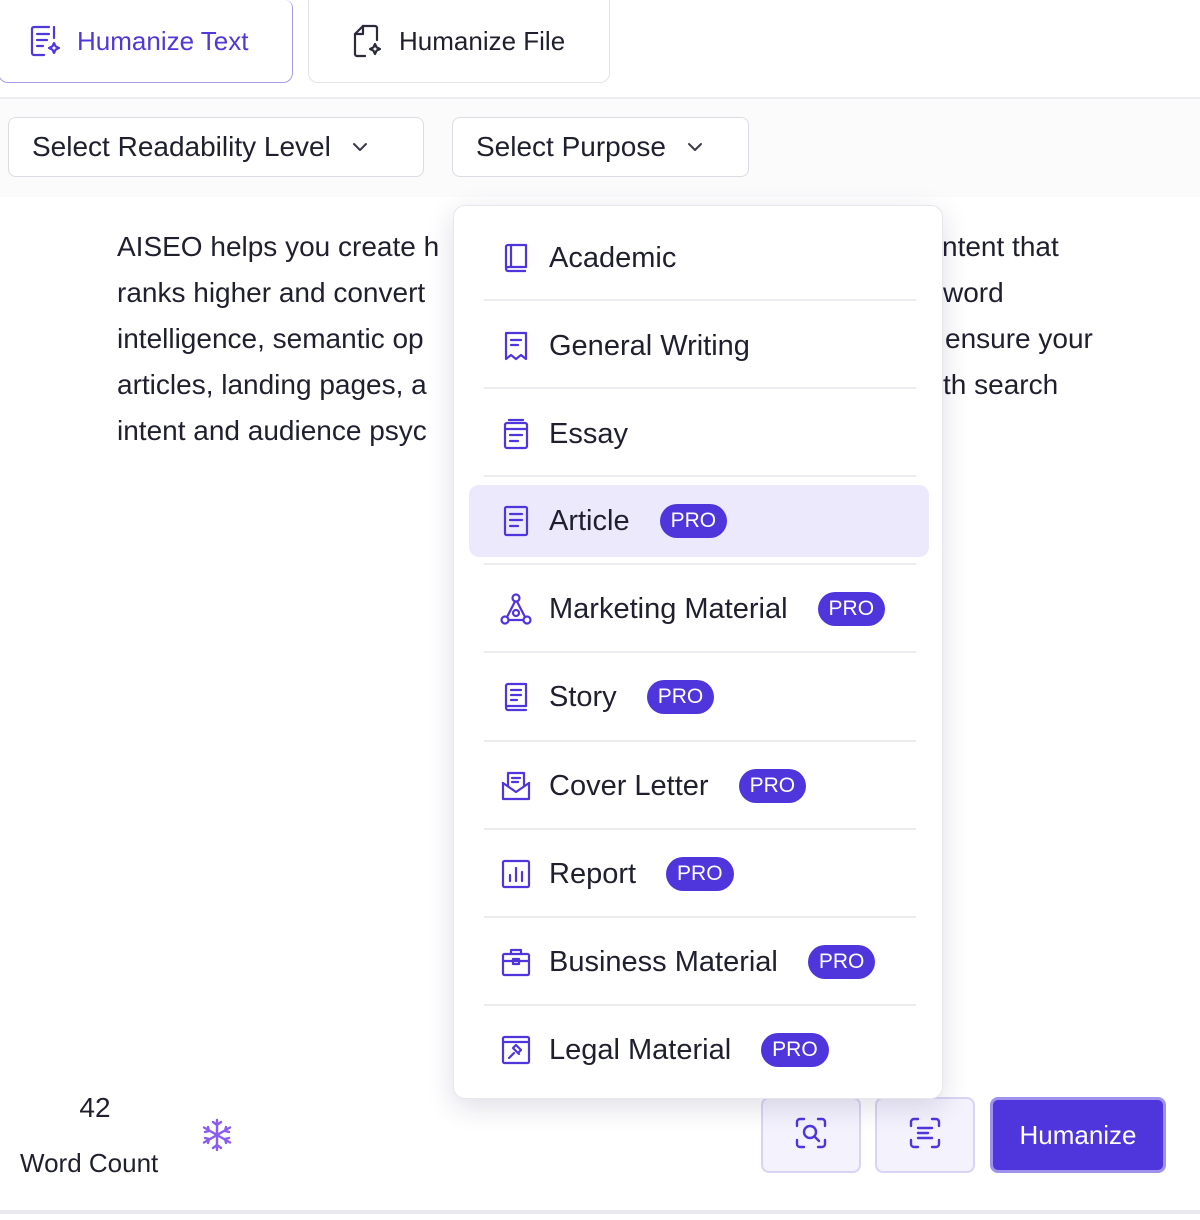  I want to click on editor-line-fragment: ensure your, so click(1019, 338).